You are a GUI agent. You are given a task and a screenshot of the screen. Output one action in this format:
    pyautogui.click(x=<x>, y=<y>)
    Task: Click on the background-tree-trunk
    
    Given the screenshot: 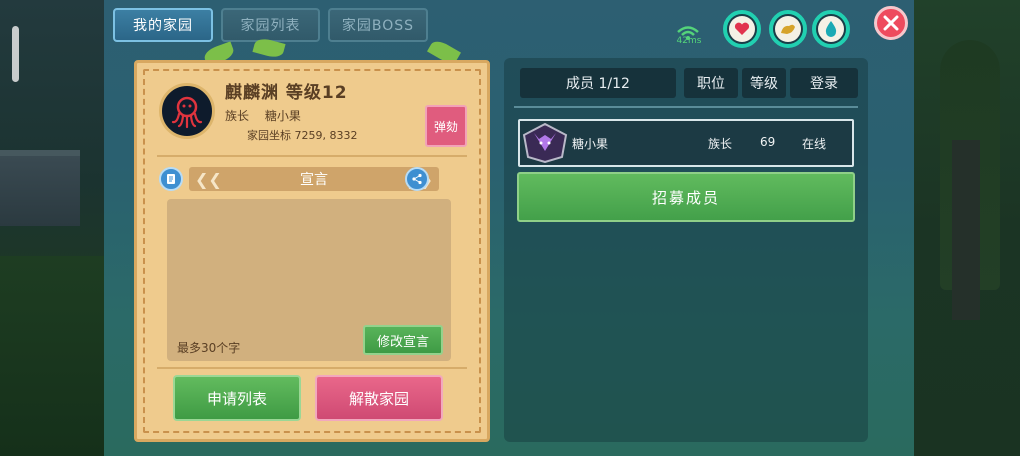 What is the action you would take?
    pyautogui.click(x=966, y=230)
    